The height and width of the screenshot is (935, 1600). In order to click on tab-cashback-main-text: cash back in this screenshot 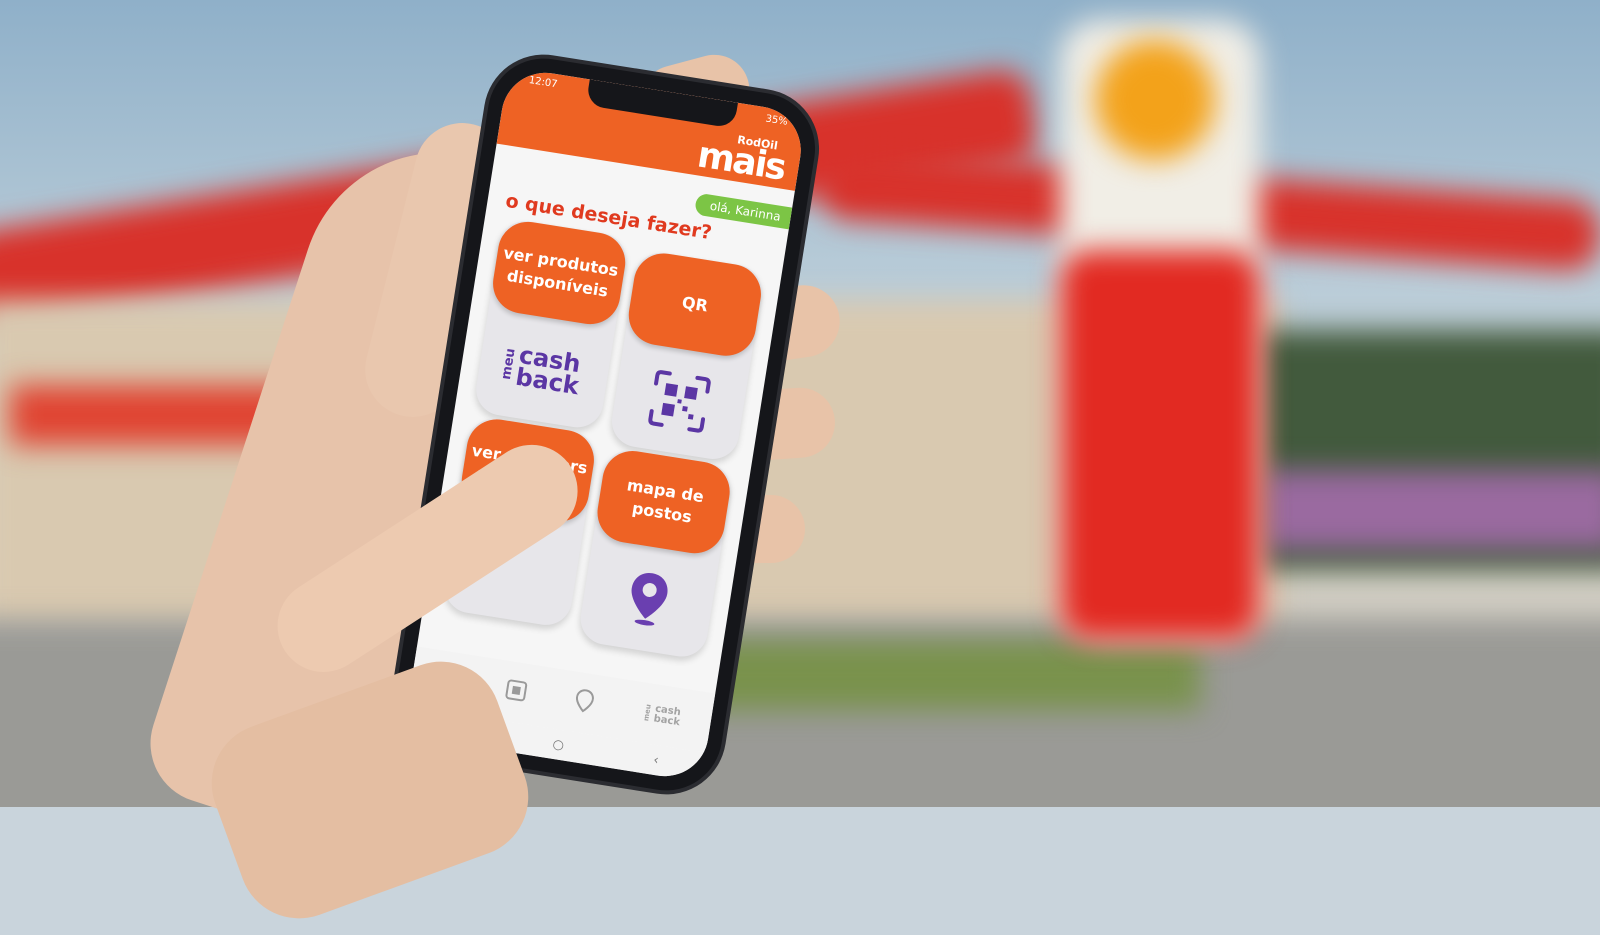, I will do `click(667, 716)`.